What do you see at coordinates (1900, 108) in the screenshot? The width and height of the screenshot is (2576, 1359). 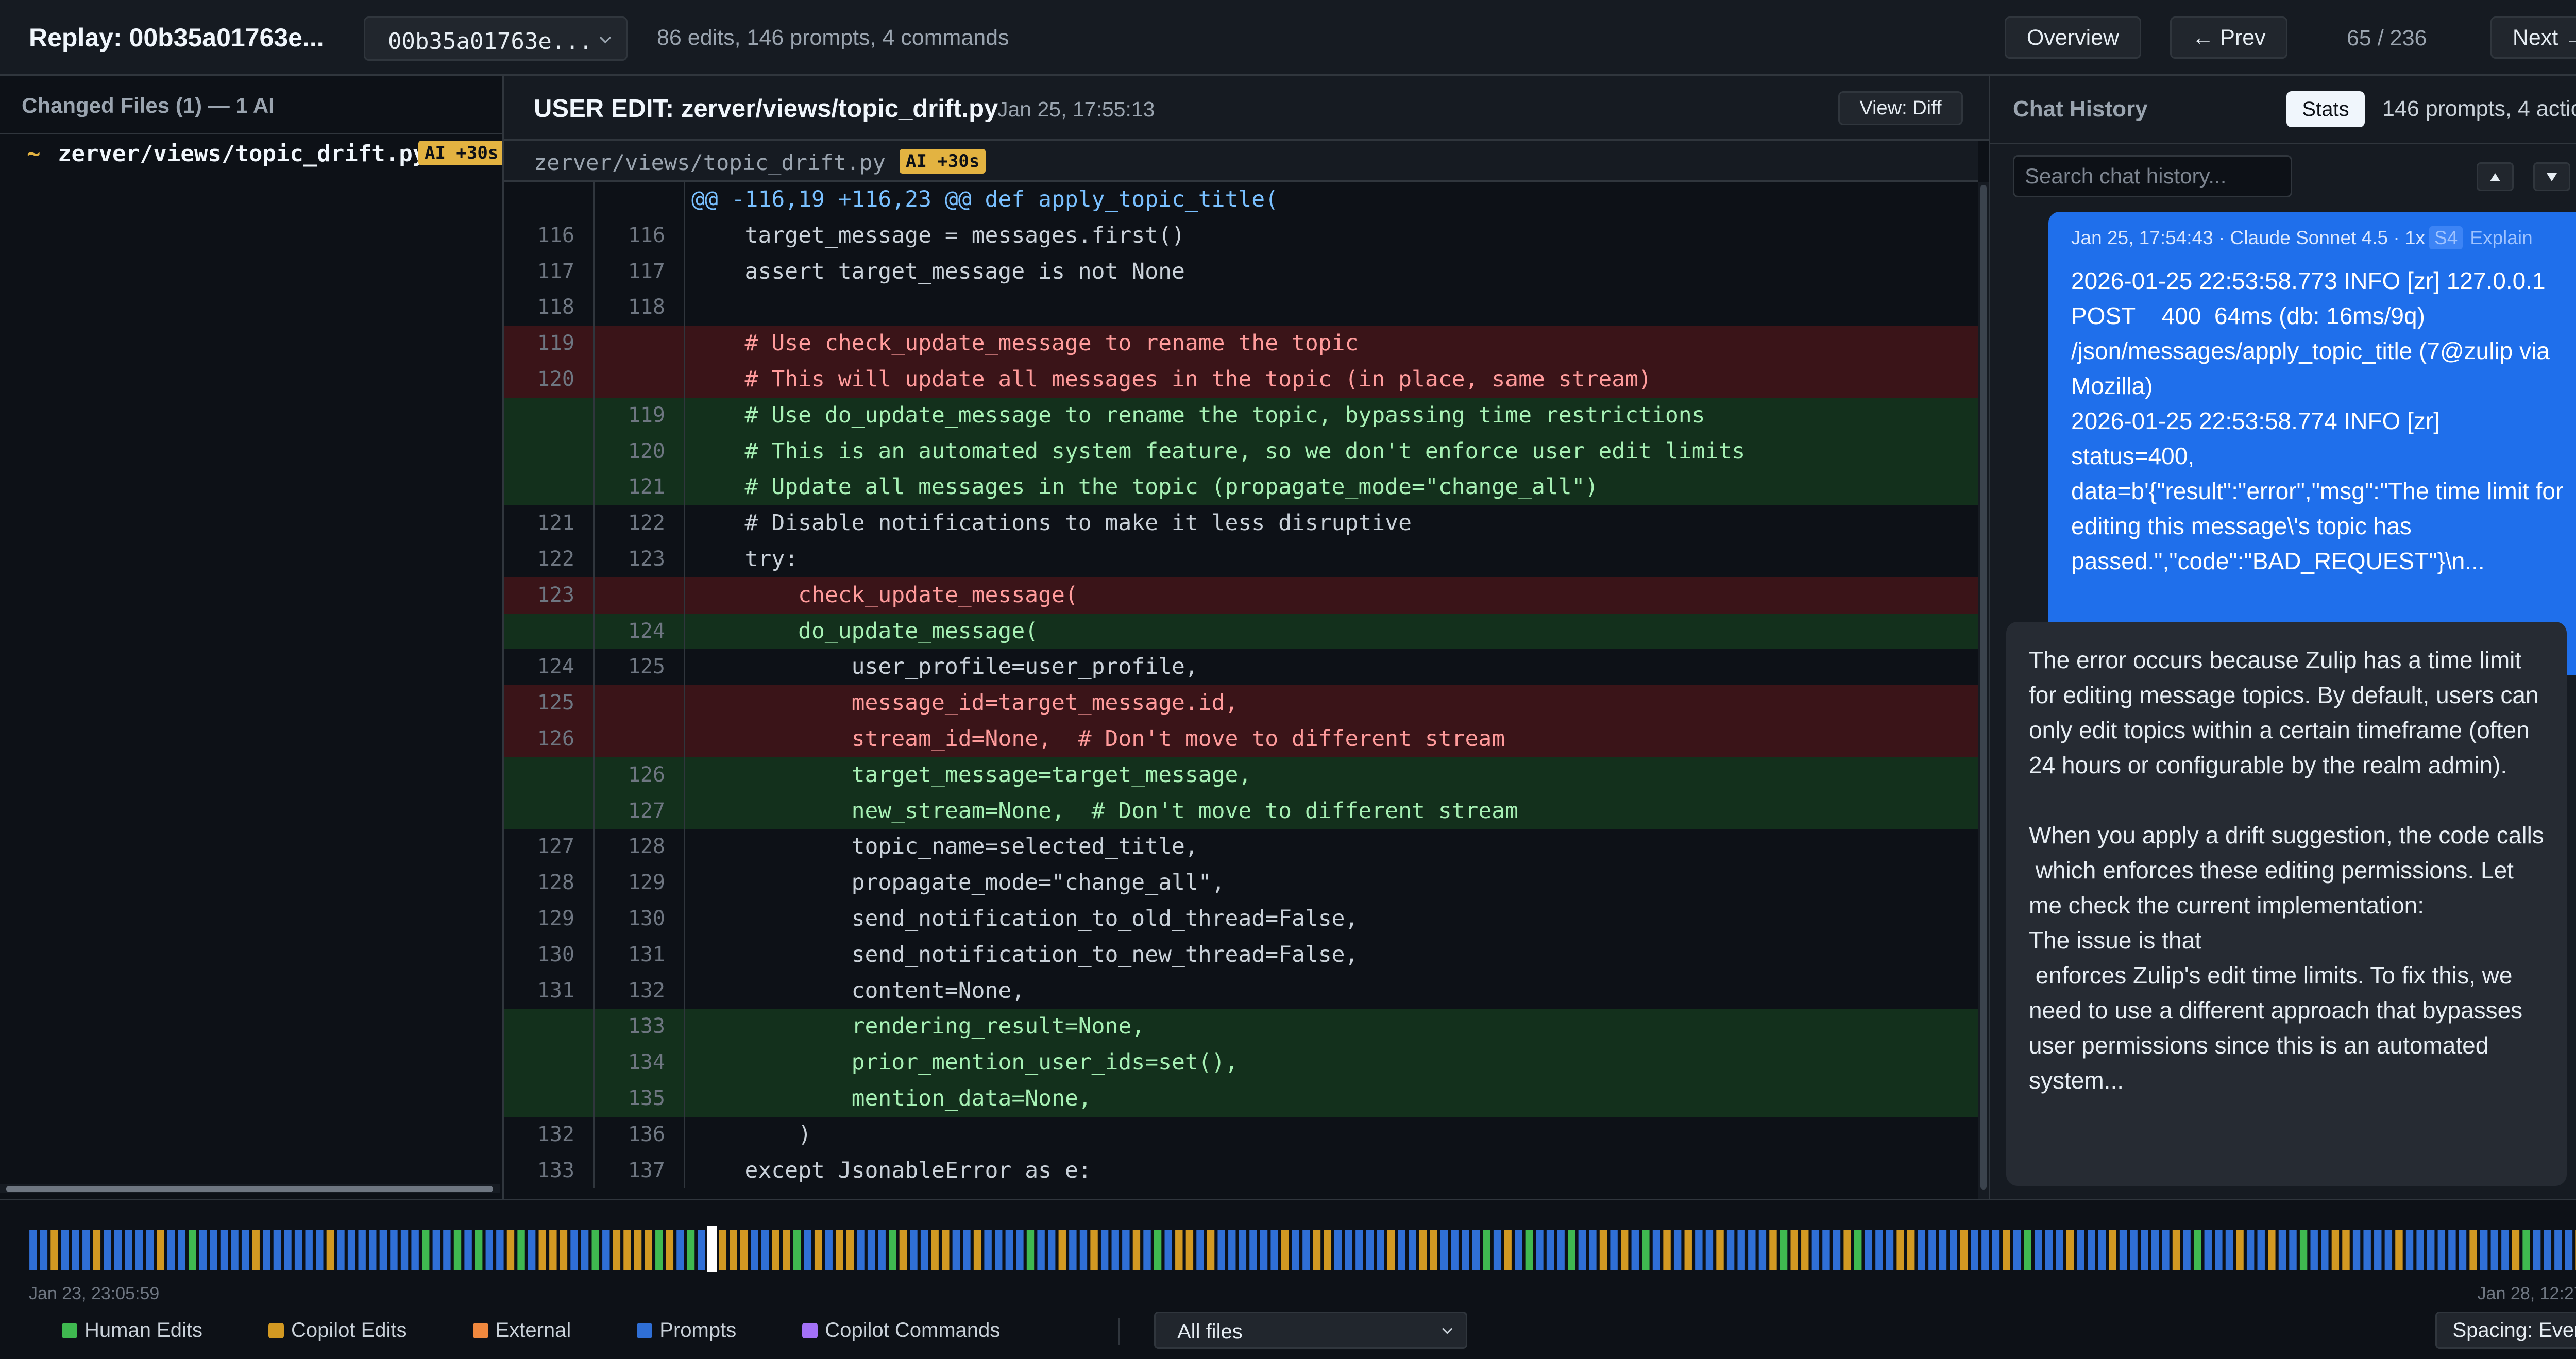 I see `view-mode-button: View: Diff` at bounding box center [1900, 108].